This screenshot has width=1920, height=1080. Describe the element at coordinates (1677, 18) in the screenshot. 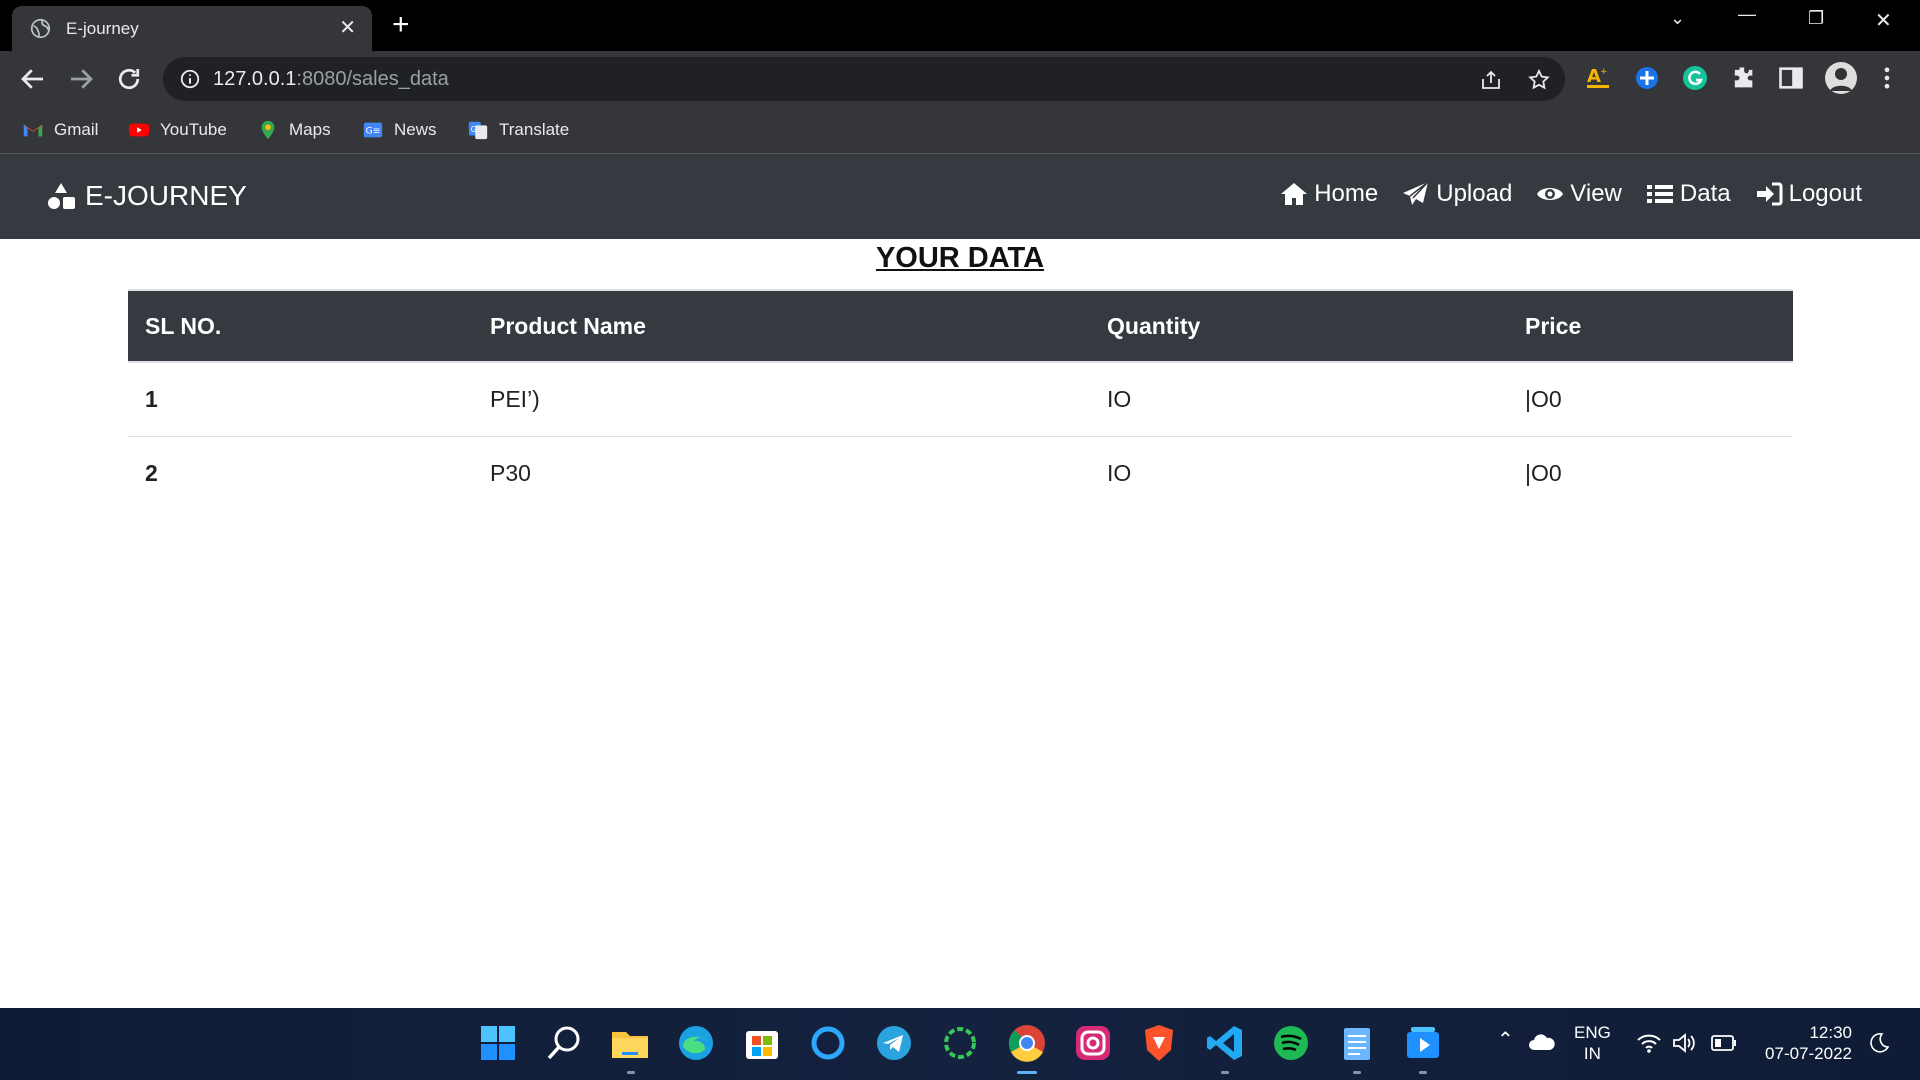

I see `tab-search-chevron-icon: ⌄` at that location.